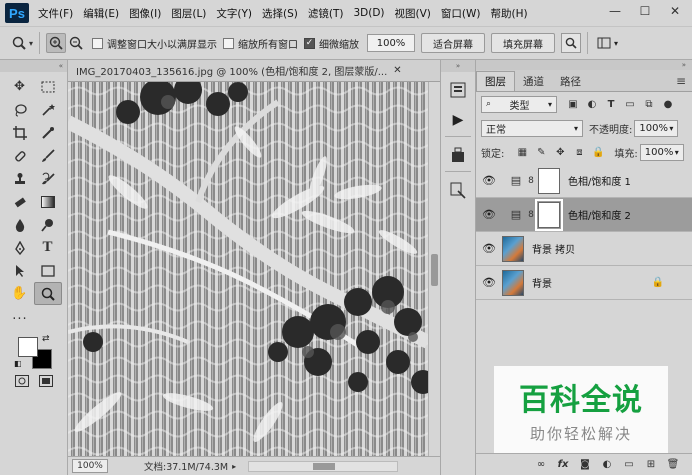  Describe the element at coordinates (604, 43) in the screenshot. I see `workspace-button` at that location.